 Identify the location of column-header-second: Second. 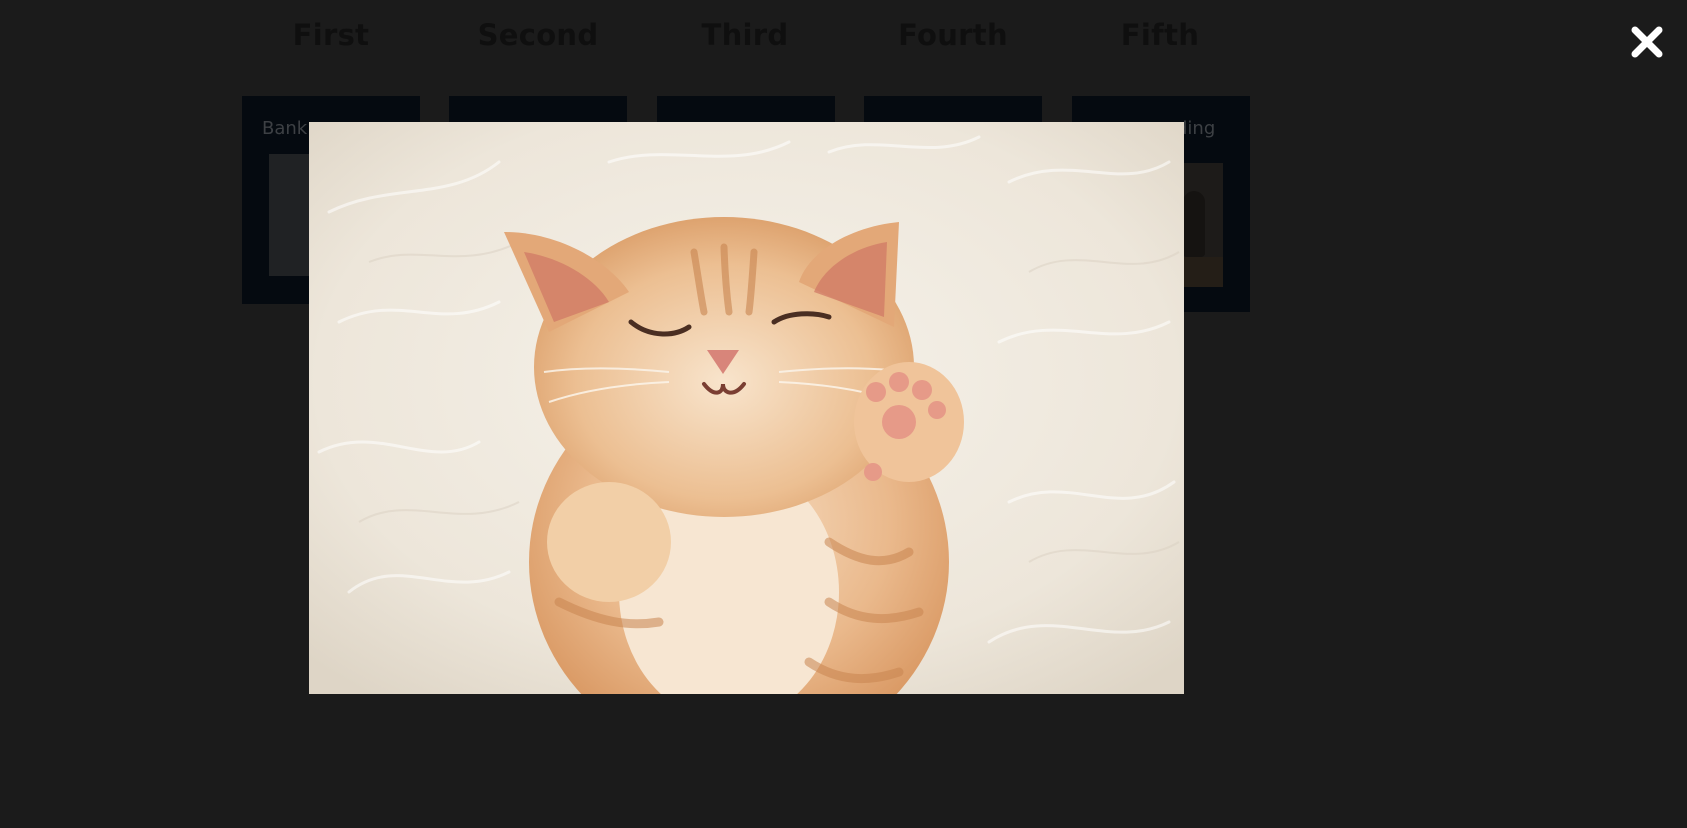
(538, 35).